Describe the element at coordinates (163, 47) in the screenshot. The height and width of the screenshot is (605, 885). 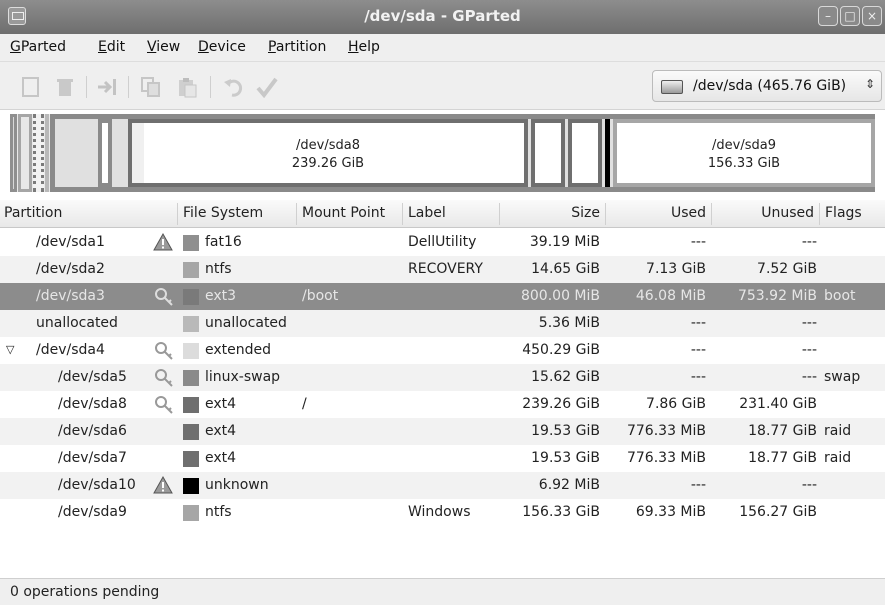
I see `menu-view: View` at that location.